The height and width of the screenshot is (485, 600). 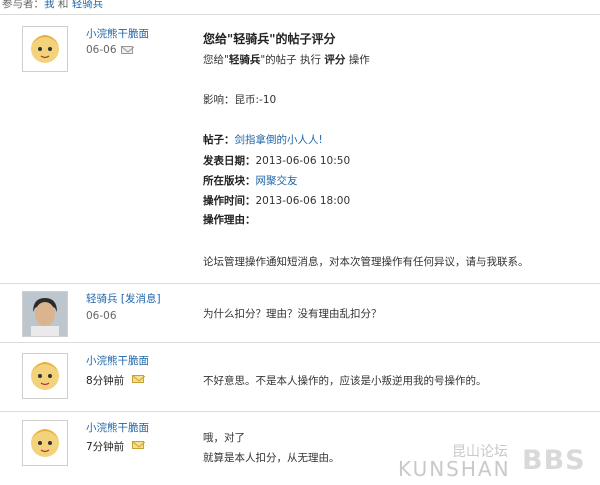 What do you see at coordinates (229, 181) in the screenshot?
I see `board-label: 所在版块：` at bounding box center [229, 181].